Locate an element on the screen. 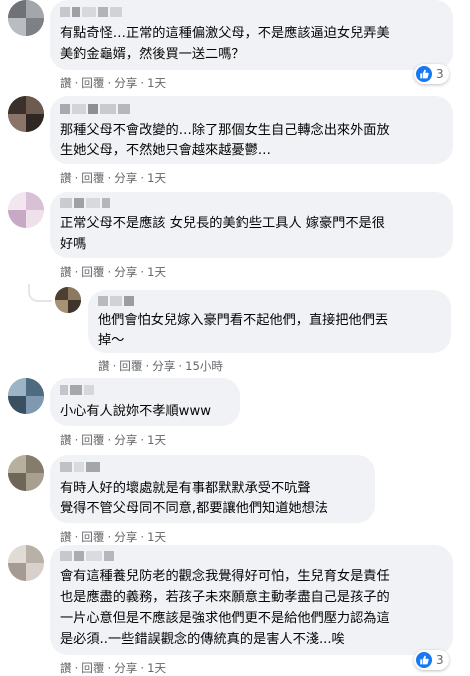 The width and height of the screenshot is (470, 676). comment-text-line: 有點奇怪…正常的這種偏激父母，不是應該逼迫女兒弄美 is located at coordinates (225, 33).